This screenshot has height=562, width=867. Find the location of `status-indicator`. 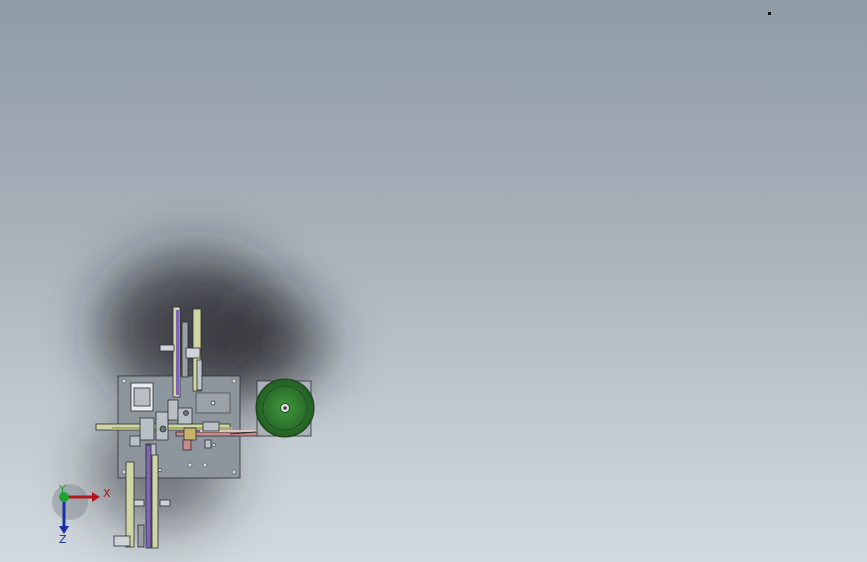

status-indicator is located at coordinates (769, 13).